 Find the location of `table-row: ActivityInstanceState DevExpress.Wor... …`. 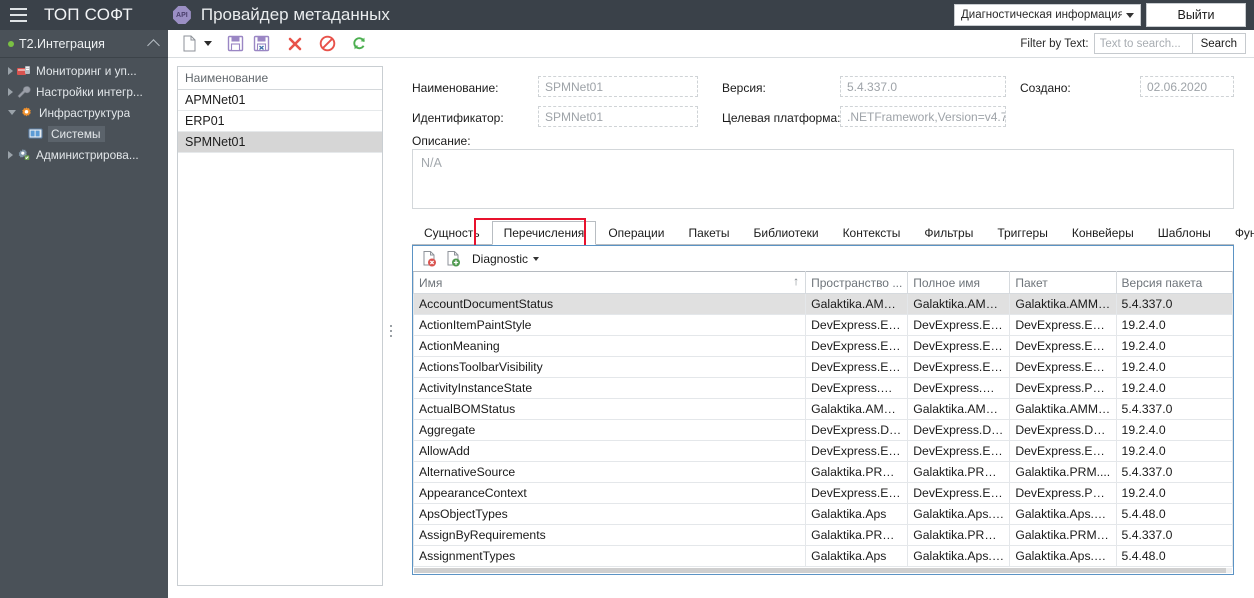

table-row: ActivityInstanceState DevExpress.Wor... … is located at coordinates (823, 388).